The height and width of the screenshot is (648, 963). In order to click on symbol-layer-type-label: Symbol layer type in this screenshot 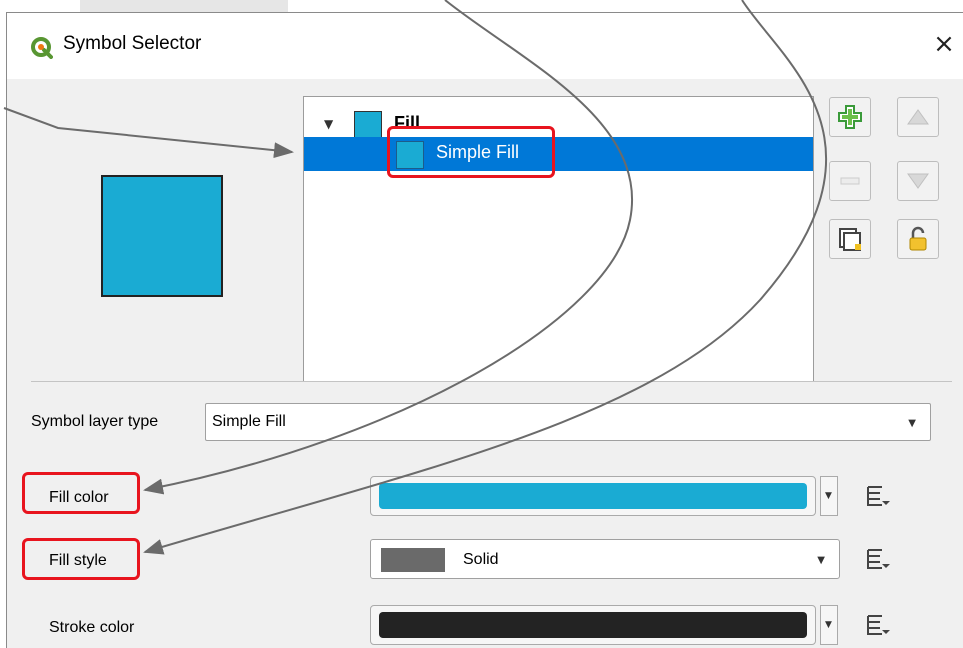, I will do `click(95, 421)`.